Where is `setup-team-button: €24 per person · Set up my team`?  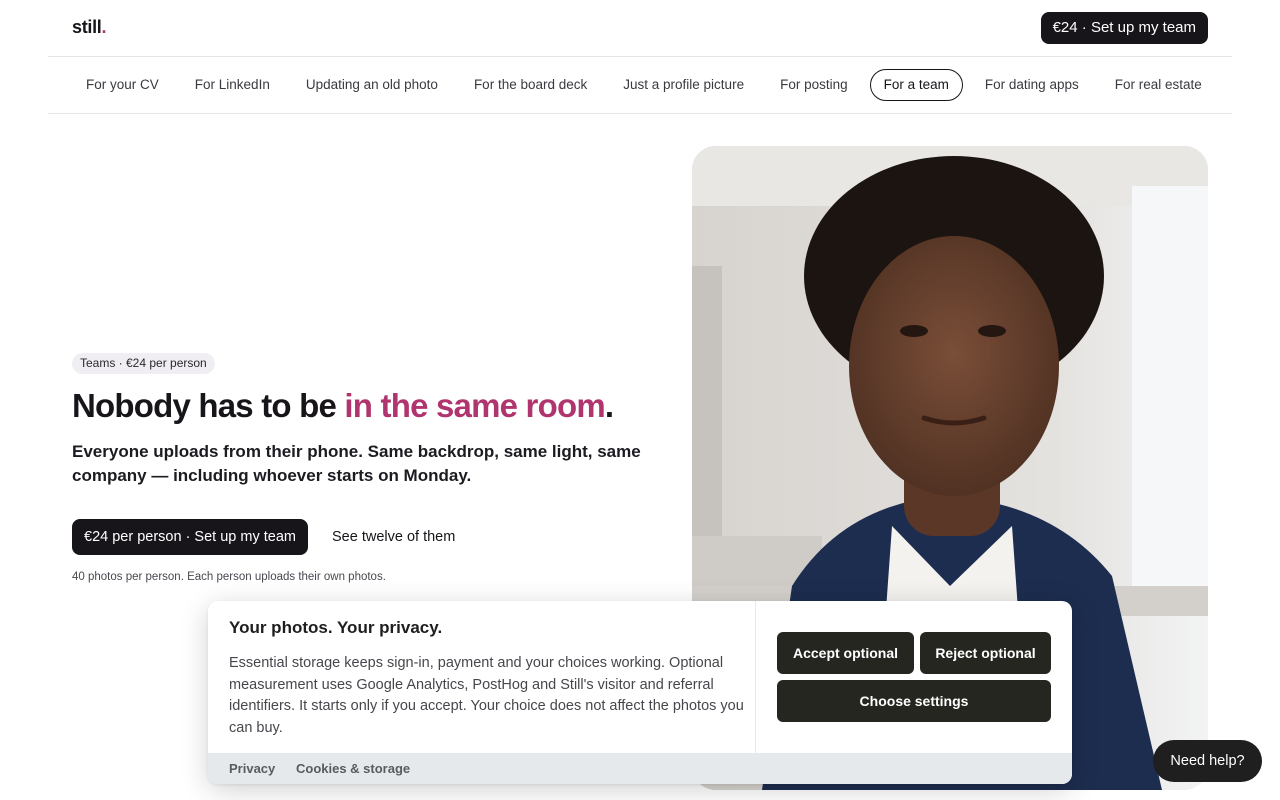
setup-team-button: €24 per person · Set up my team is located at coordinates (190, 537).